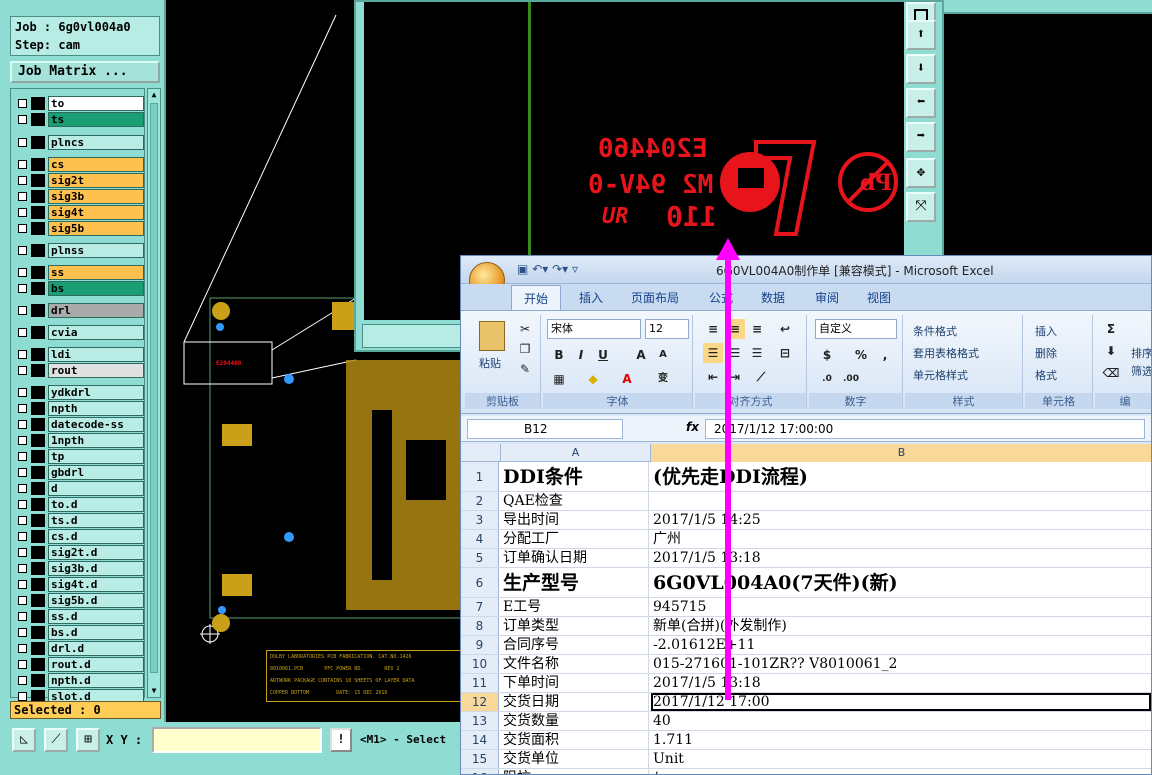 The width and height of the screenshot is (1152, 775). Describe the element at coordinates (96, 272) in the screenshot. I see `layer-name: ss` at that location.